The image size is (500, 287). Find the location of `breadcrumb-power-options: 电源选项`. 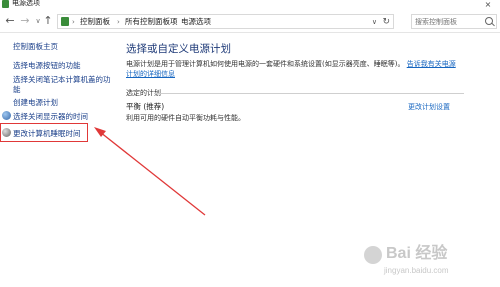

breadcrumb-power-options: 电源选项 is located at coordinates (196, 22).